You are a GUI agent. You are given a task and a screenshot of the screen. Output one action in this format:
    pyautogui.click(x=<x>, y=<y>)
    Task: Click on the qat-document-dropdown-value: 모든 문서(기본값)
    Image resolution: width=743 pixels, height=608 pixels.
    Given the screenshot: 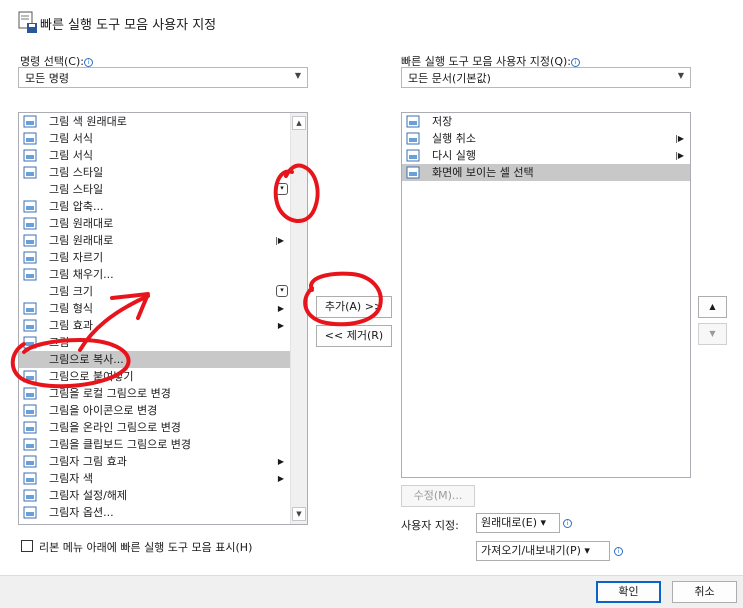 What is the action you would take?
    pyautogui.click(x=449, y=78)
    